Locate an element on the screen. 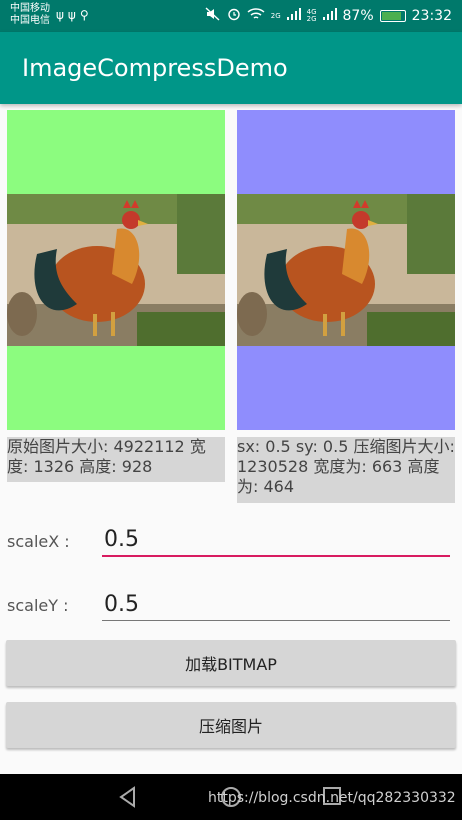  battery-fill is located at coordinates (391, 16).